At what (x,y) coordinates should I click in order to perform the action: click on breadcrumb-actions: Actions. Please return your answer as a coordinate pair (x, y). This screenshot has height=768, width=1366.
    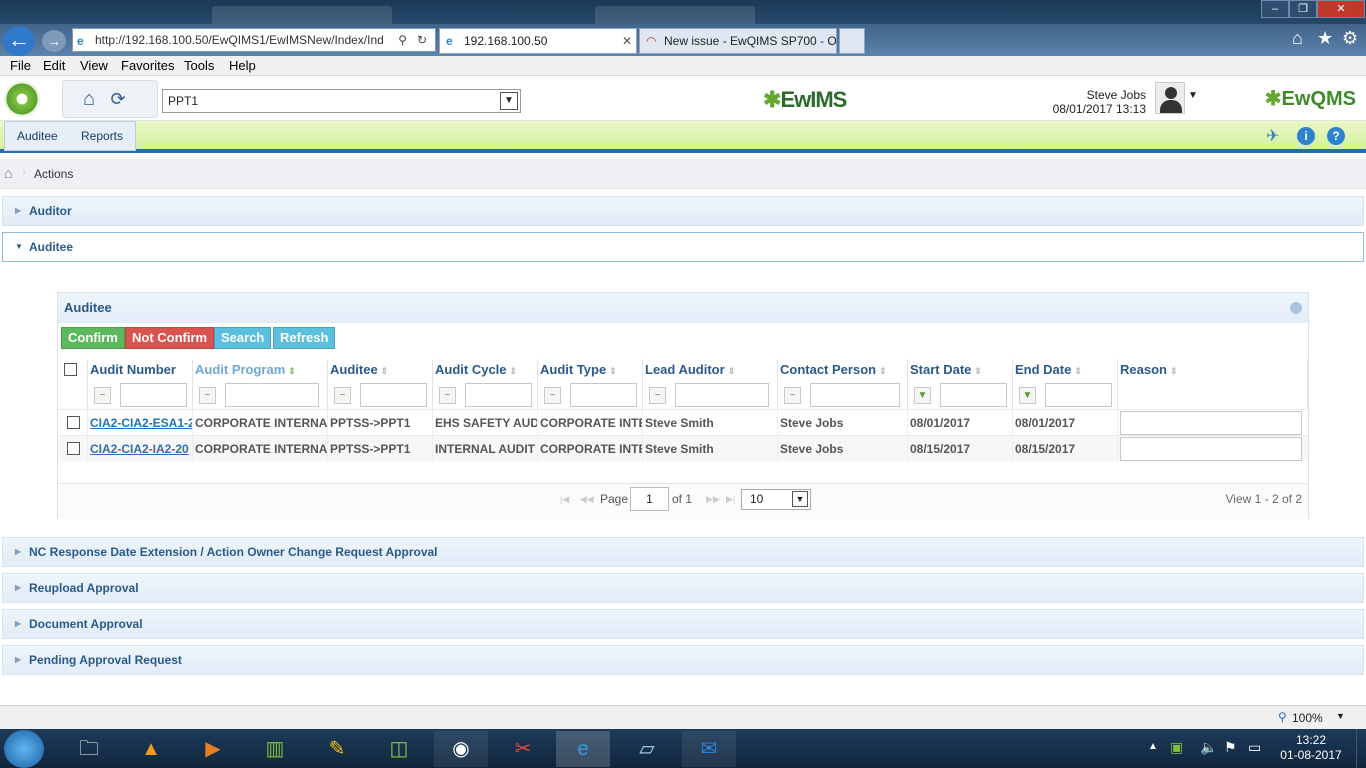
    Looking at the image, I should click on (53, 174).